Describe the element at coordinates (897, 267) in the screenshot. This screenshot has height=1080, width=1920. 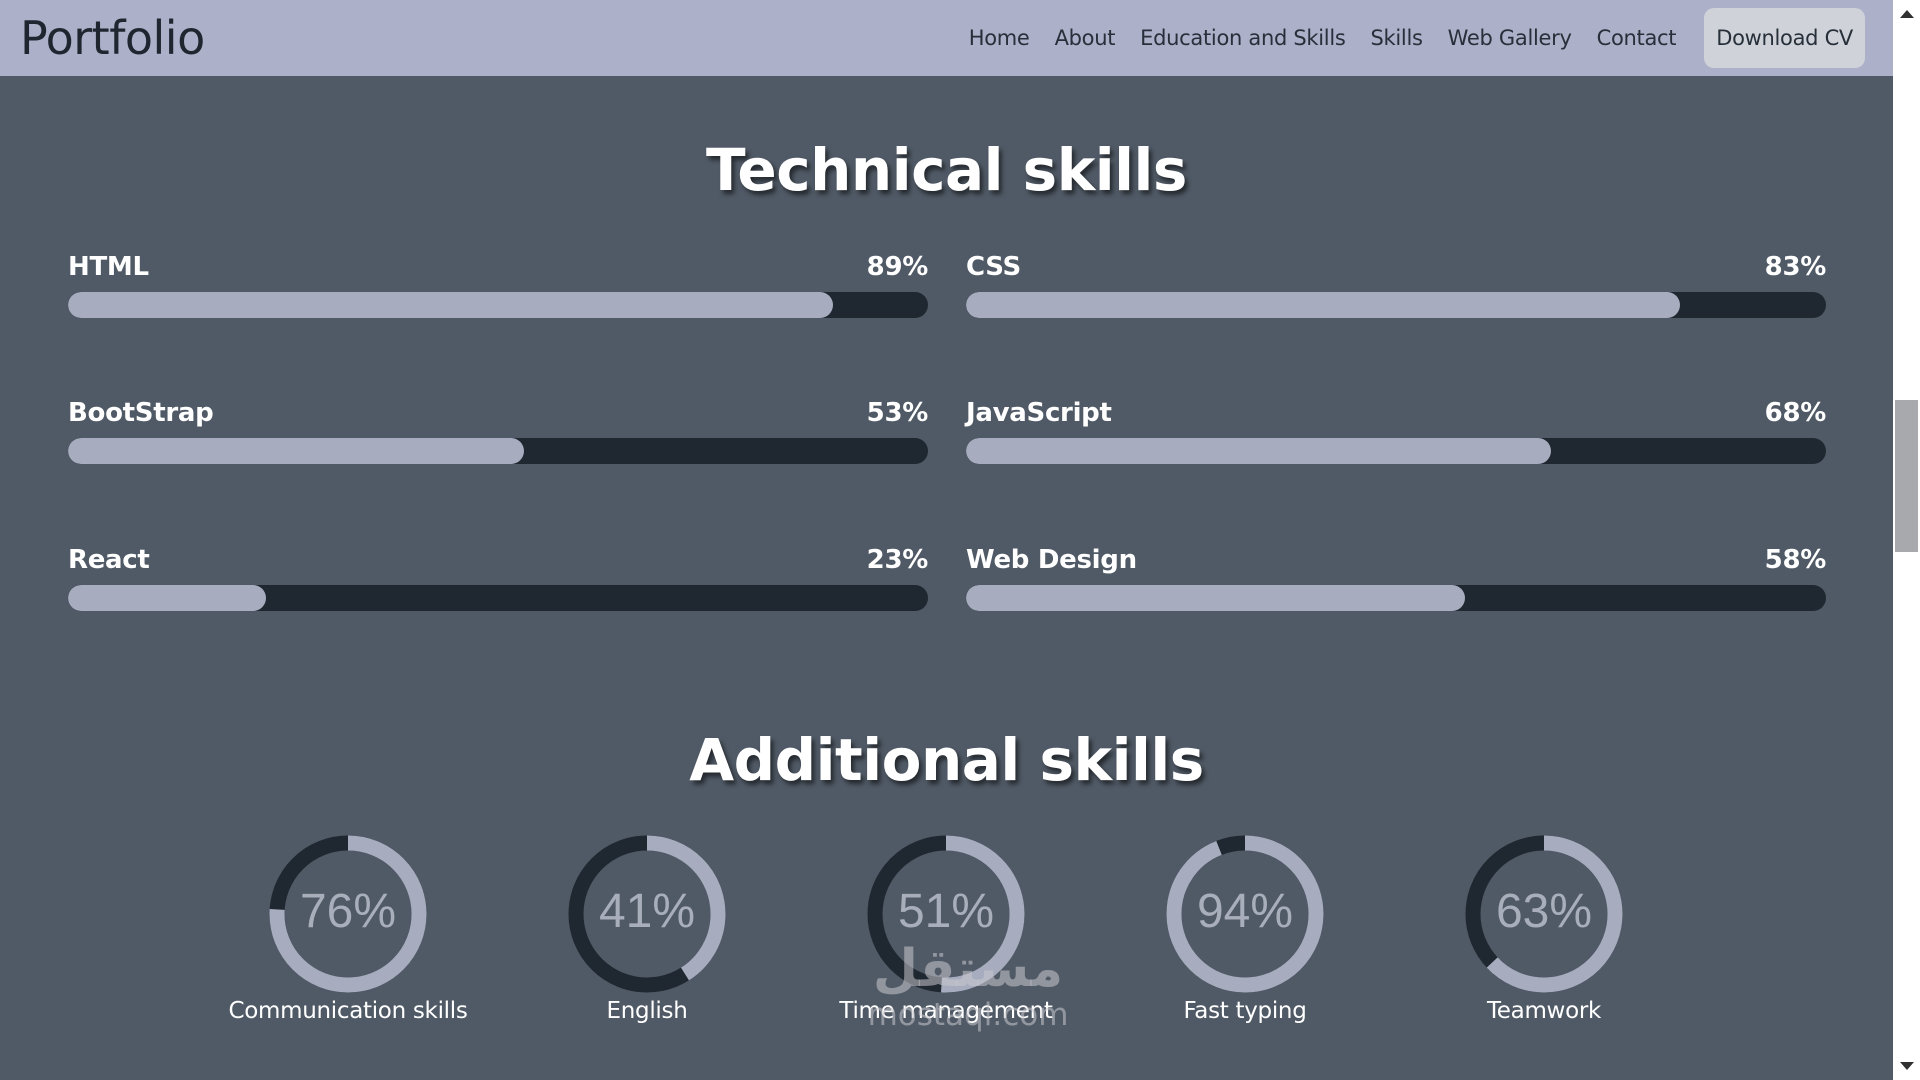
I see `skill-percent: 89%` at that location.